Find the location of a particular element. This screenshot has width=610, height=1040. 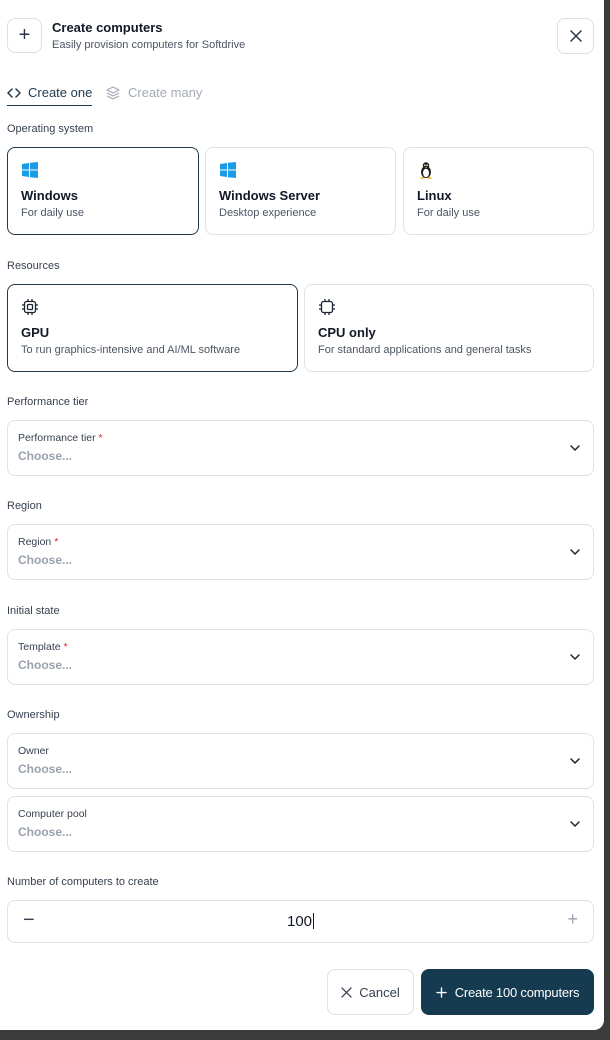

os-option-linux: Linux For daily use is located at coordinates (498, 191).